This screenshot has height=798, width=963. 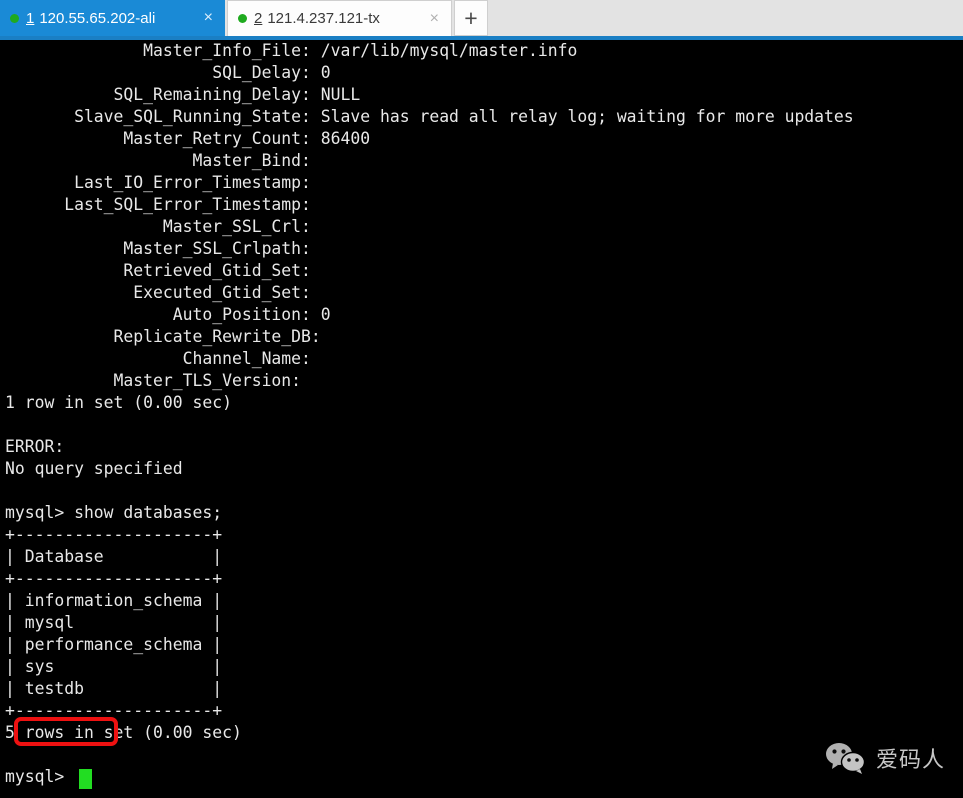 What do you see at coordinates (163, 292) in the screenshot?
I see `terminal-line: Executed_Gtid_Set:` at bounding box center [163, 292].